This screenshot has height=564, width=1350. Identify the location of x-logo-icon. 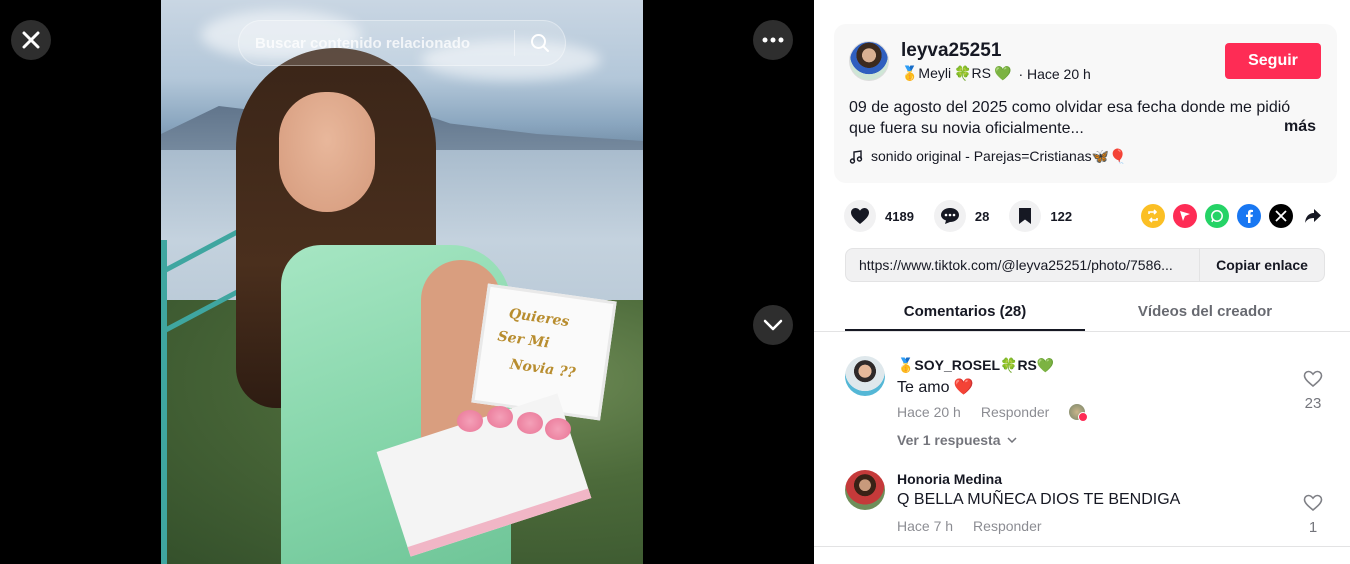
(1281, 216).